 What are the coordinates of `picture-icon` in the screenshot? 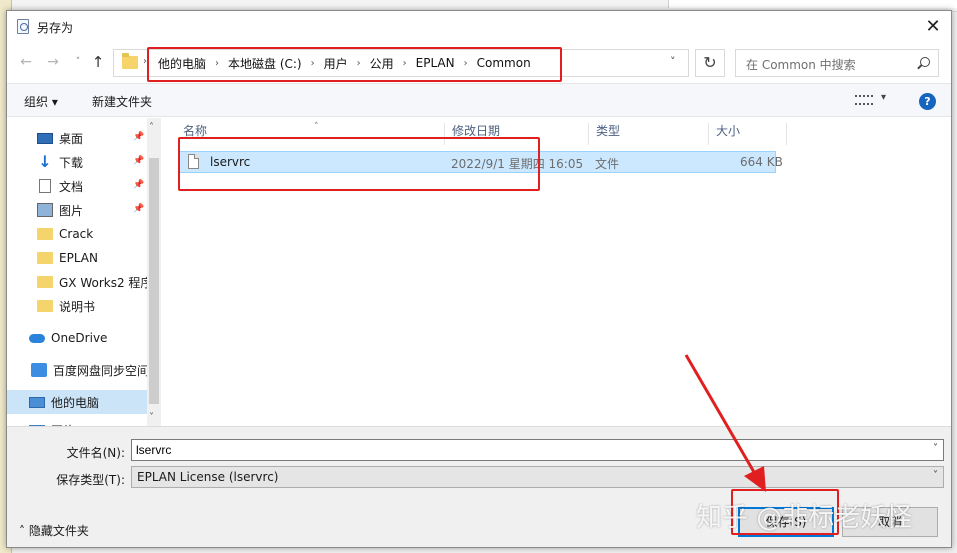 It's located at (45, 210).